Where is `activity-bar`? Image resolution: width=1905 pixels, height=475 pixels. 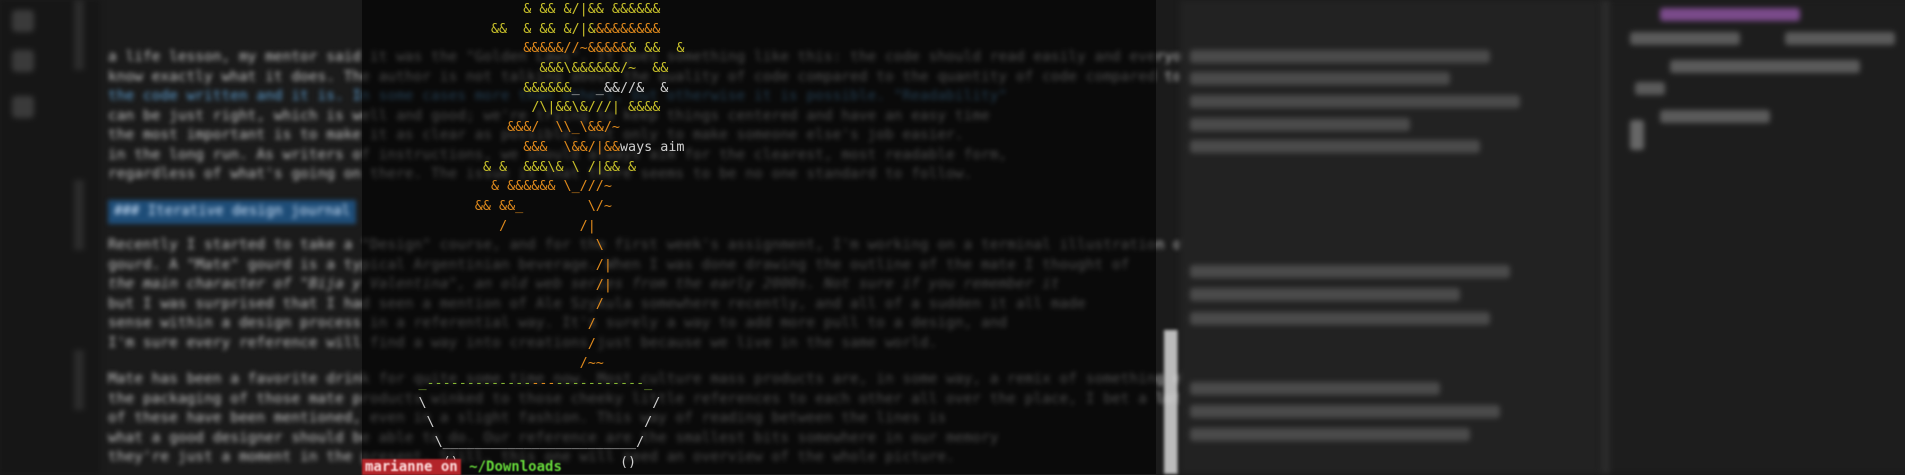 activity-bar is located at coordinates (50, 237).